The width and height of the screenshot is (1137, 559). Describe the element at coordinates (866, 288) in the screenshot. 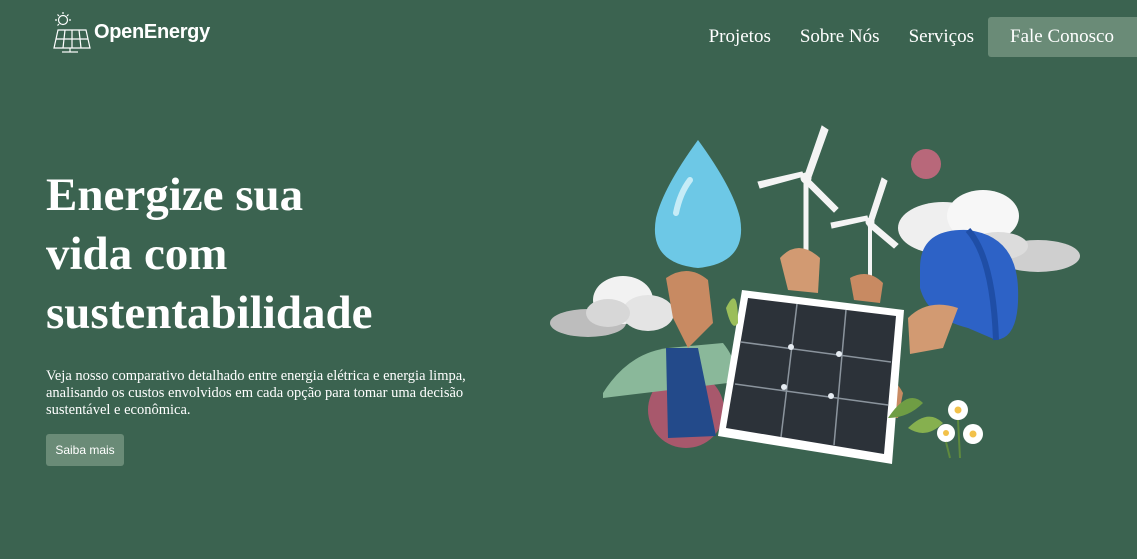

I see `hand-middle` at that location.